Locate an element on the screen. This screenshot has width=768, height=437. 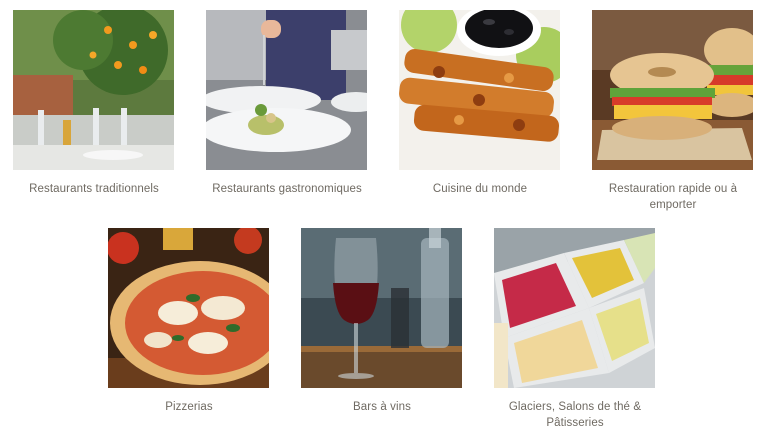
restaurant-terrace-photo is located at coordinates (93, 90).